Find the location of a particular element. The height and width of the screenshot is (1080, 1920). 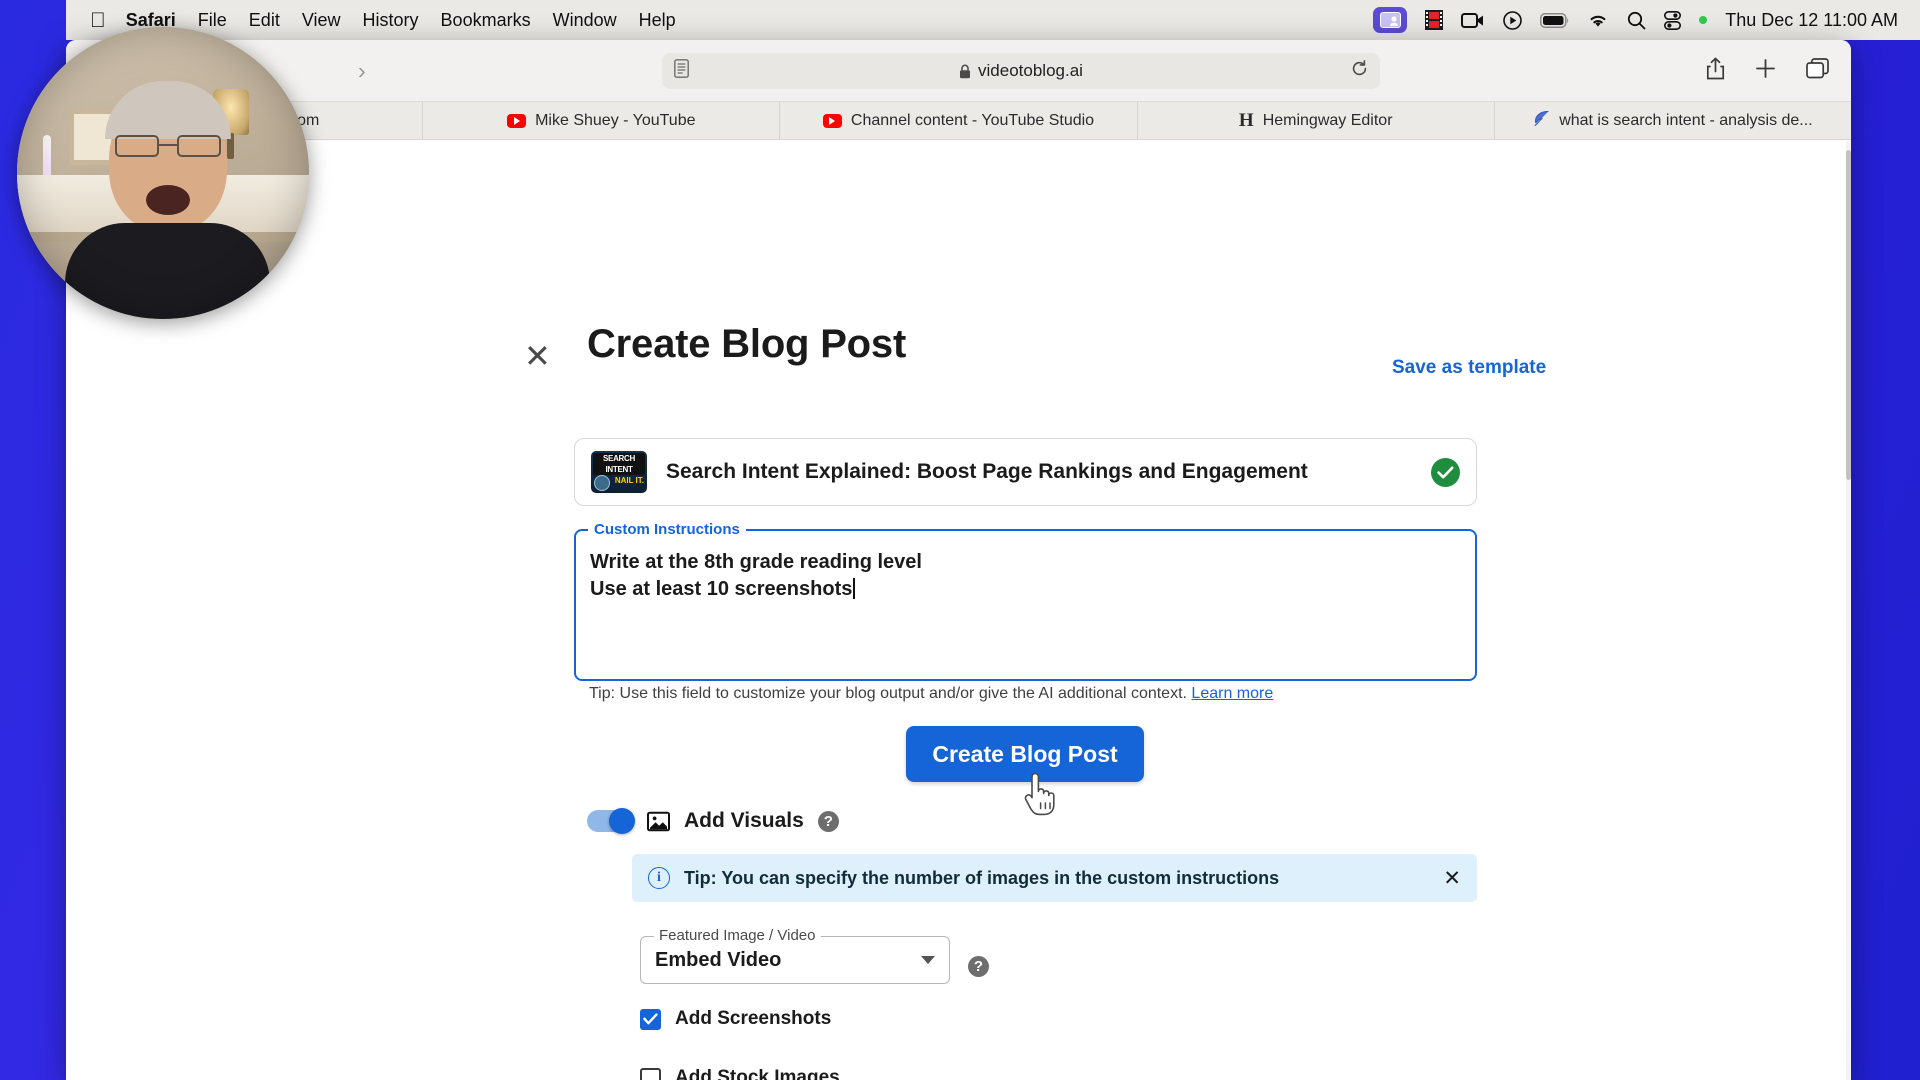

tab-overview-icon is located at coordinates (1817, 70).